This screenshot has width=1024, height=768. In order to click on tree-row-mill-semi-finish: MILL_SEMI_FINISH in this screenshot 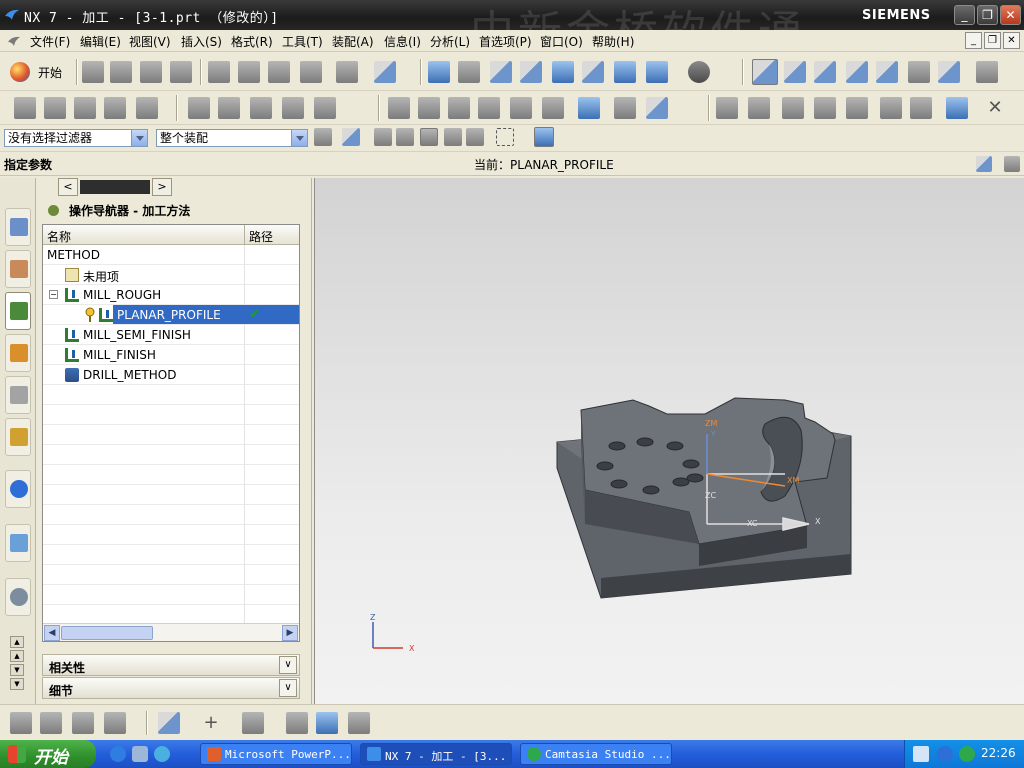, I will do `click(171, 335)`.